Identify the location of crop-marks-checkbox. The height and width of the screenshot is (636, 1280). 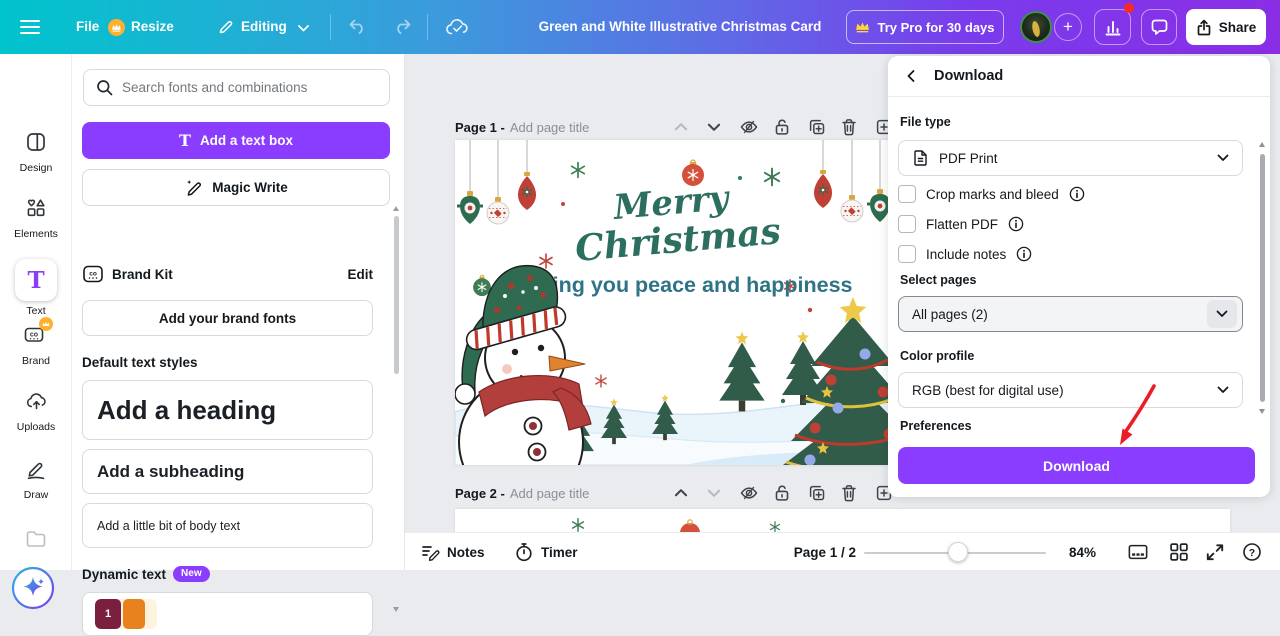
(907, 194).